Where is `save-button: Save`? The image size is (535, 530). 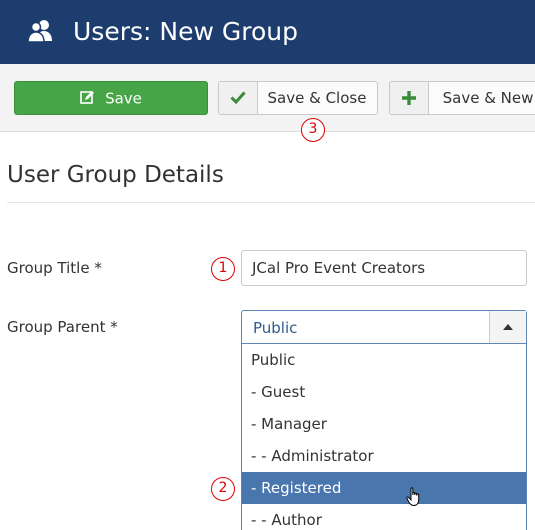
save-button: Save is located at coordinates (111, 98).